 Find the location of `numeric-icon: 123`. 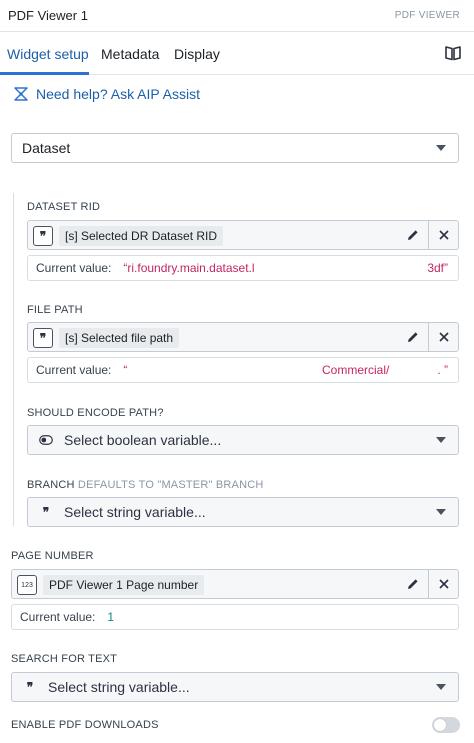

numeric-icon: 123 is located at coordinates (27, 585).